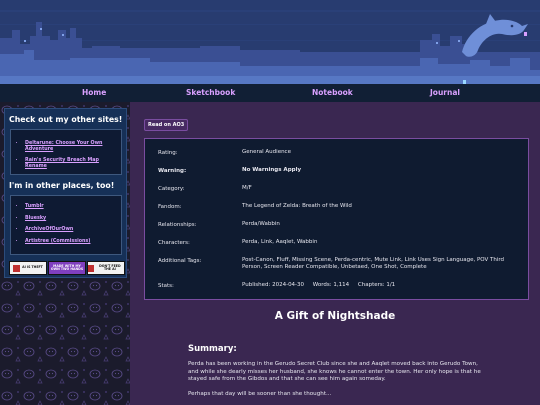  What do you see at coordinates (266, 152) in the screenshot?
I see `rating-value: General Audience` at bounding box center [266, 152].